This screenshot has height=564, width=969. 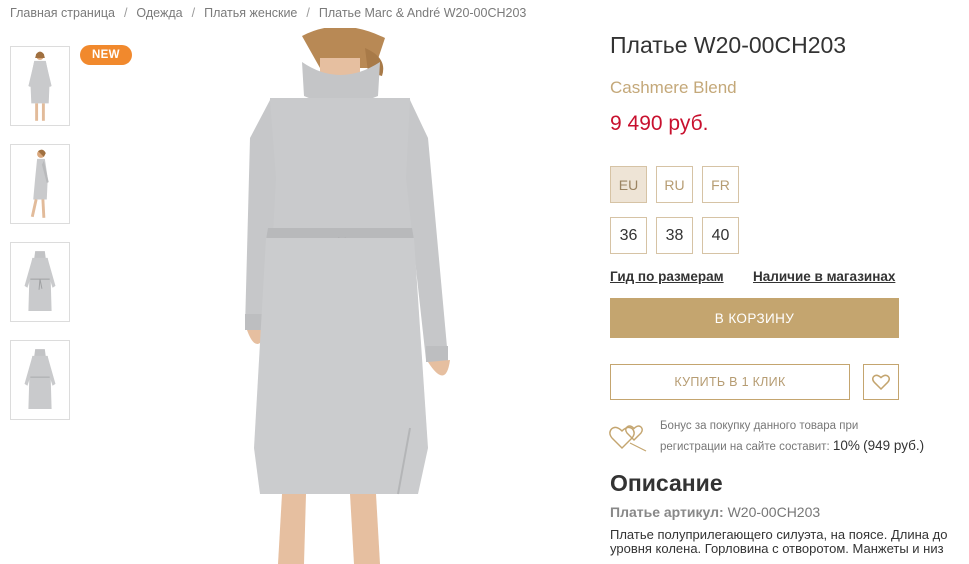 I want to click on buy-one-click-button: КУПИТЬ В 1 КЛИК, so click(x=730, y=382).